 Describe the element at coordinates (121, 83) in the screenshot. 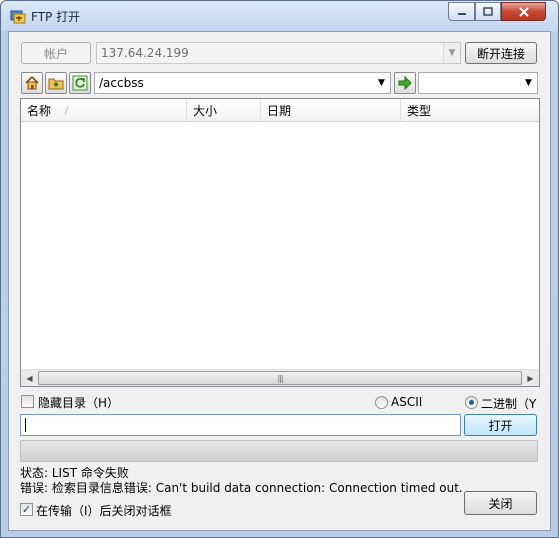

I see `path-value: /accbss` at that location.